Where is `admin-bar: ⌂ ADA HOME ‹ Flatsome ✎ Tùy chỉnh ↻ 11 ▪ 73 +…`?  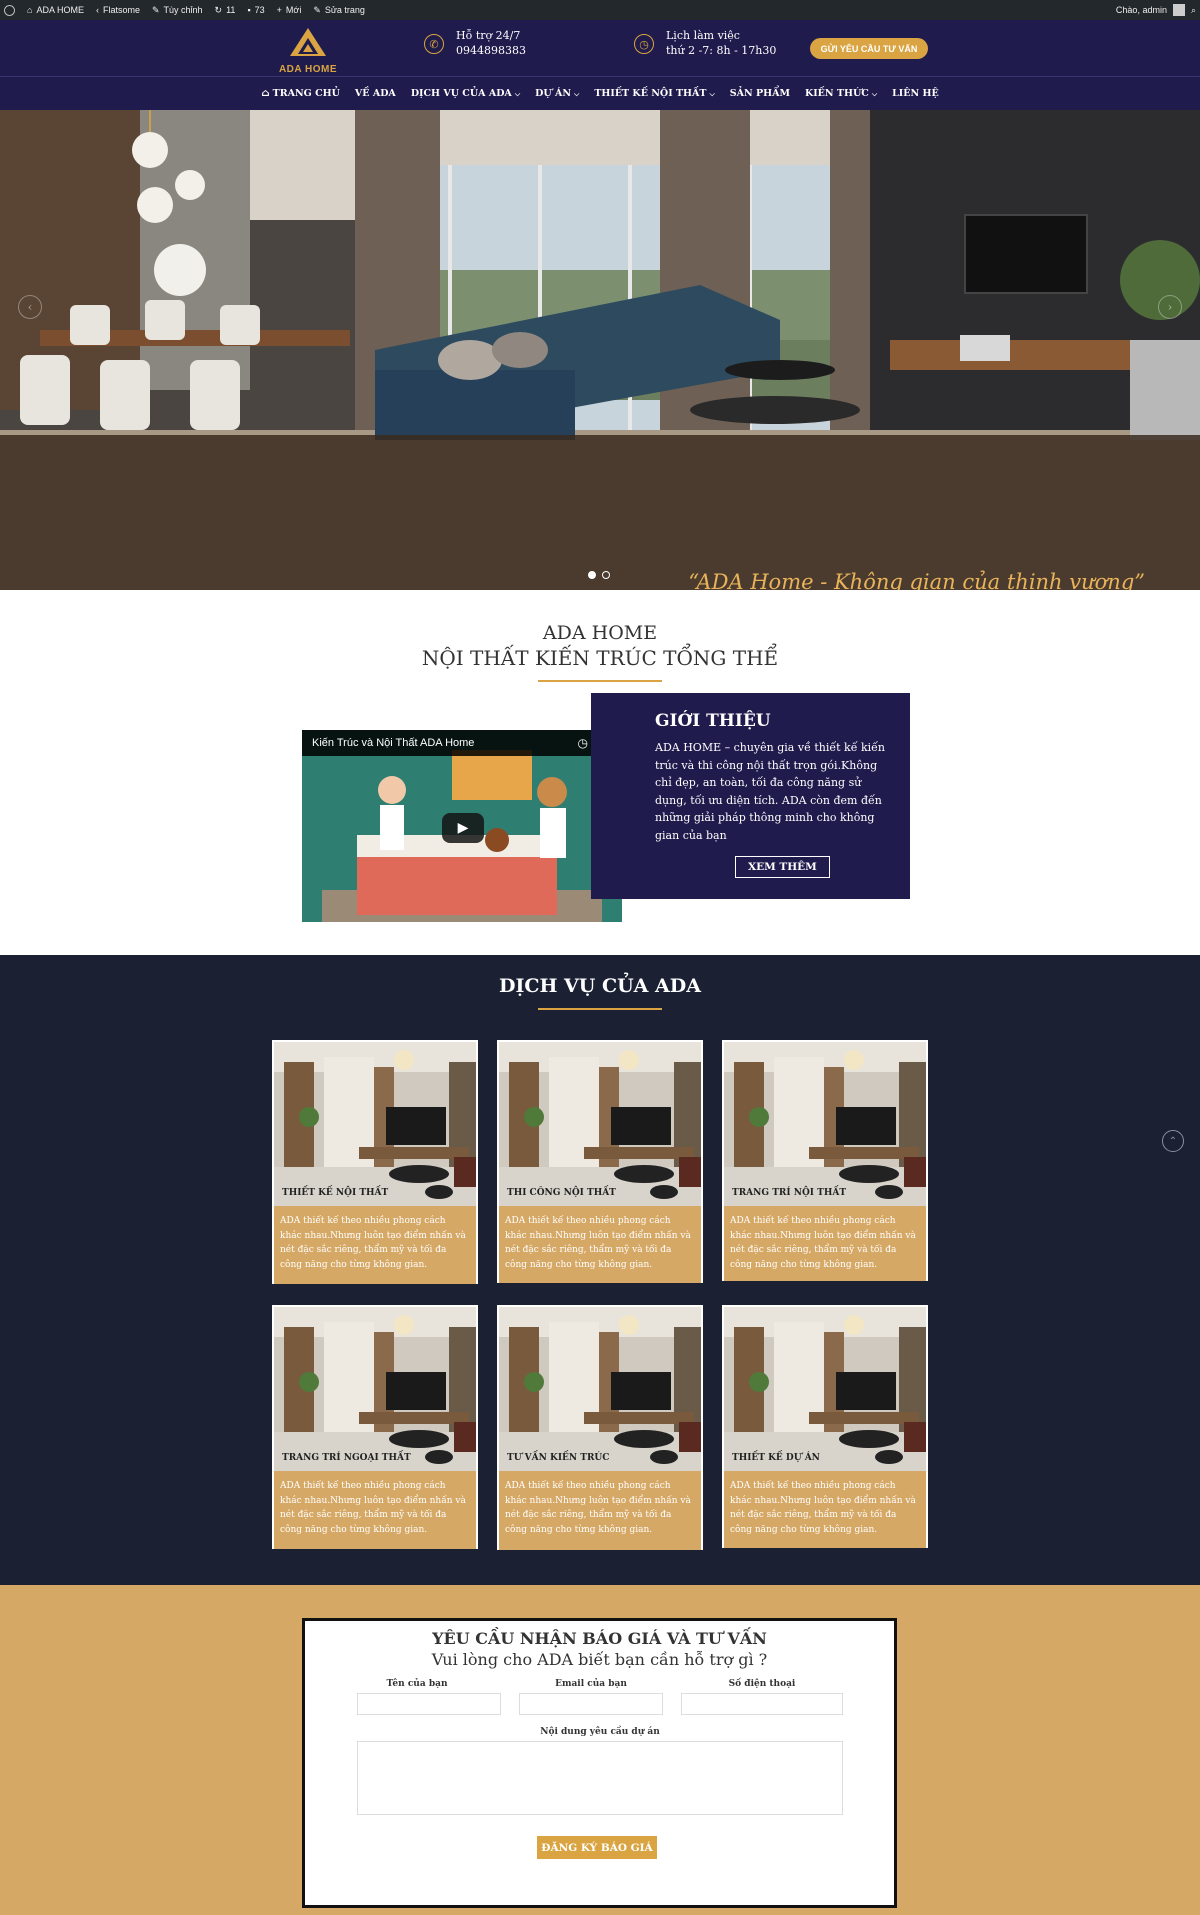
admin-bar: ⌂ ADA HOME ‹ Flatsome ✎ Tùy chỉnh ↻ 11 ▪ 73 +… is located at coordinates (600, 10).